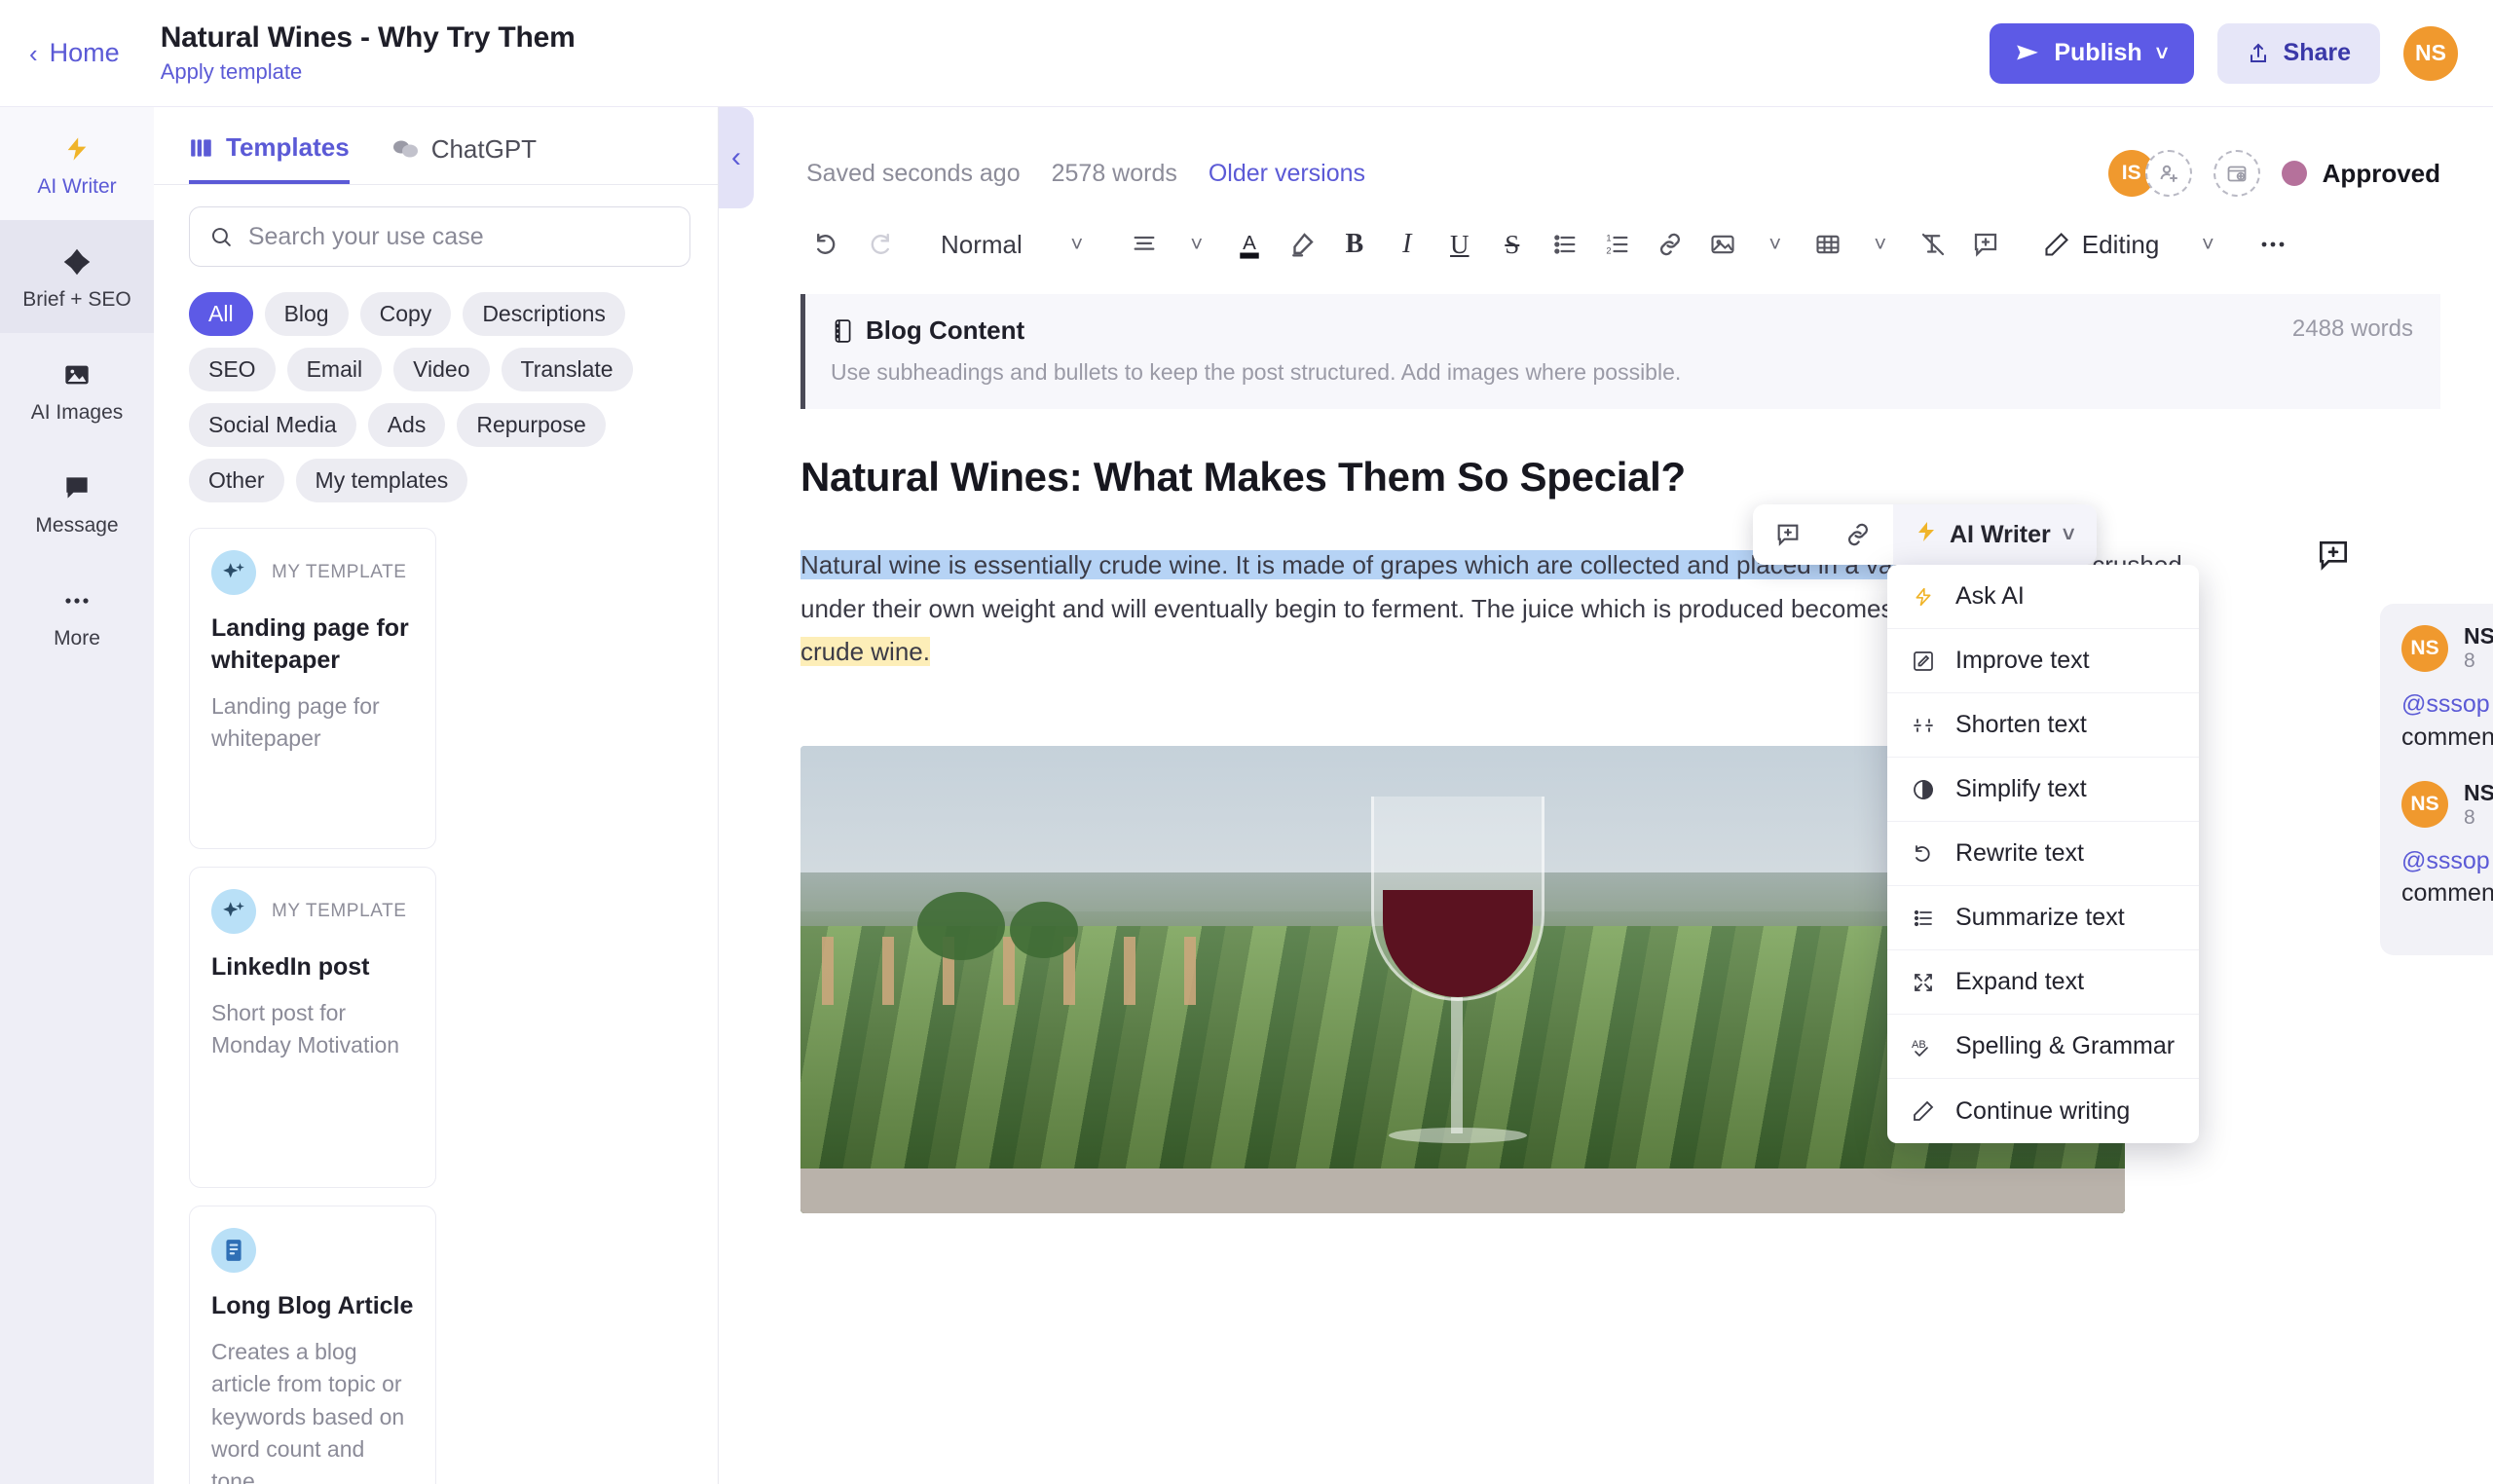 This screenshot has width=2493, height=1484. I want to click on align-button, so click(1144, 244).